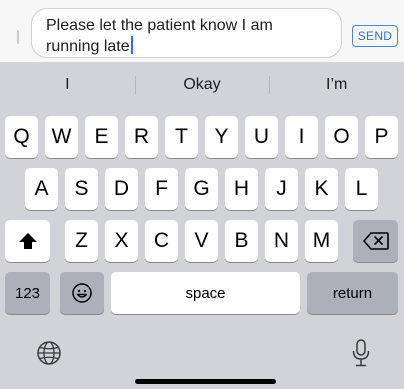 The height and width of the screenshot is (389, 404). Describe the element at coordinates (41, 189) in the screenshot. I see `key-a: A` at that location.